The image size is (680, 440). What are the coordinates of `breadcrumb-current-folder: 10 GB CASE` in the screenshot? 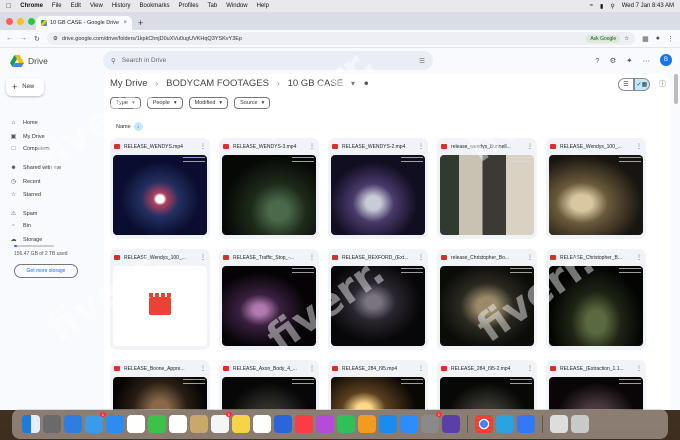 It's located at (315, 83).